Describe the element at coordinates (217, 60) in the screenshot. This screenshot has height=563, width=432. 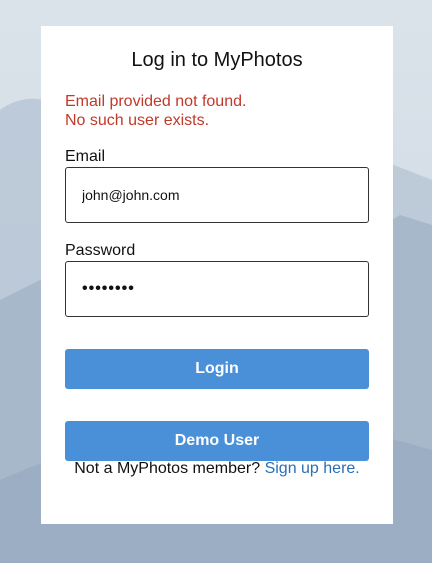
I see `page-title: Log in to MyPhotos` at that location.